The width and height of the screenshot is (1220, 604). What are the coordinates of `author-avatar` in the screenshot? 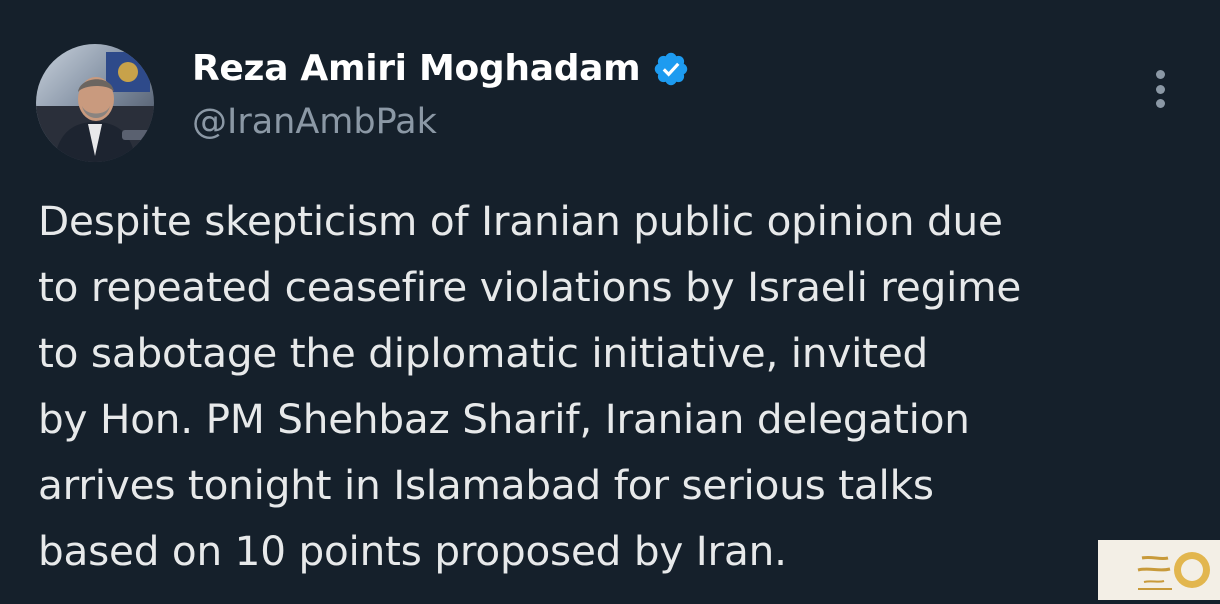 It's located at (95, 103).